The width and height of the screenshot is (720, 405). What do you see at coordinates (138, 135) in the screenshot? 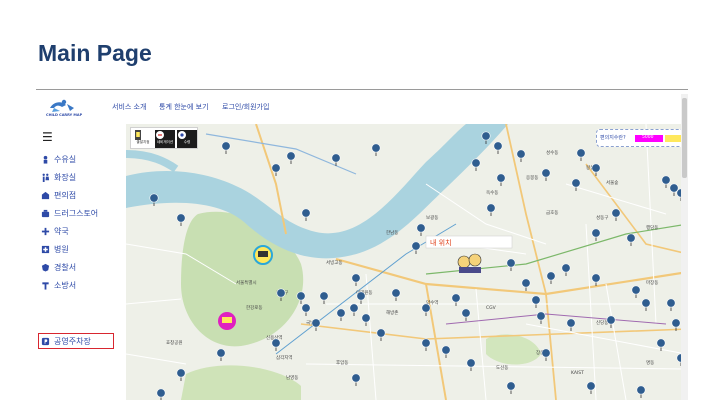
I see `start-point-icon` at bounding box center [138, 135].